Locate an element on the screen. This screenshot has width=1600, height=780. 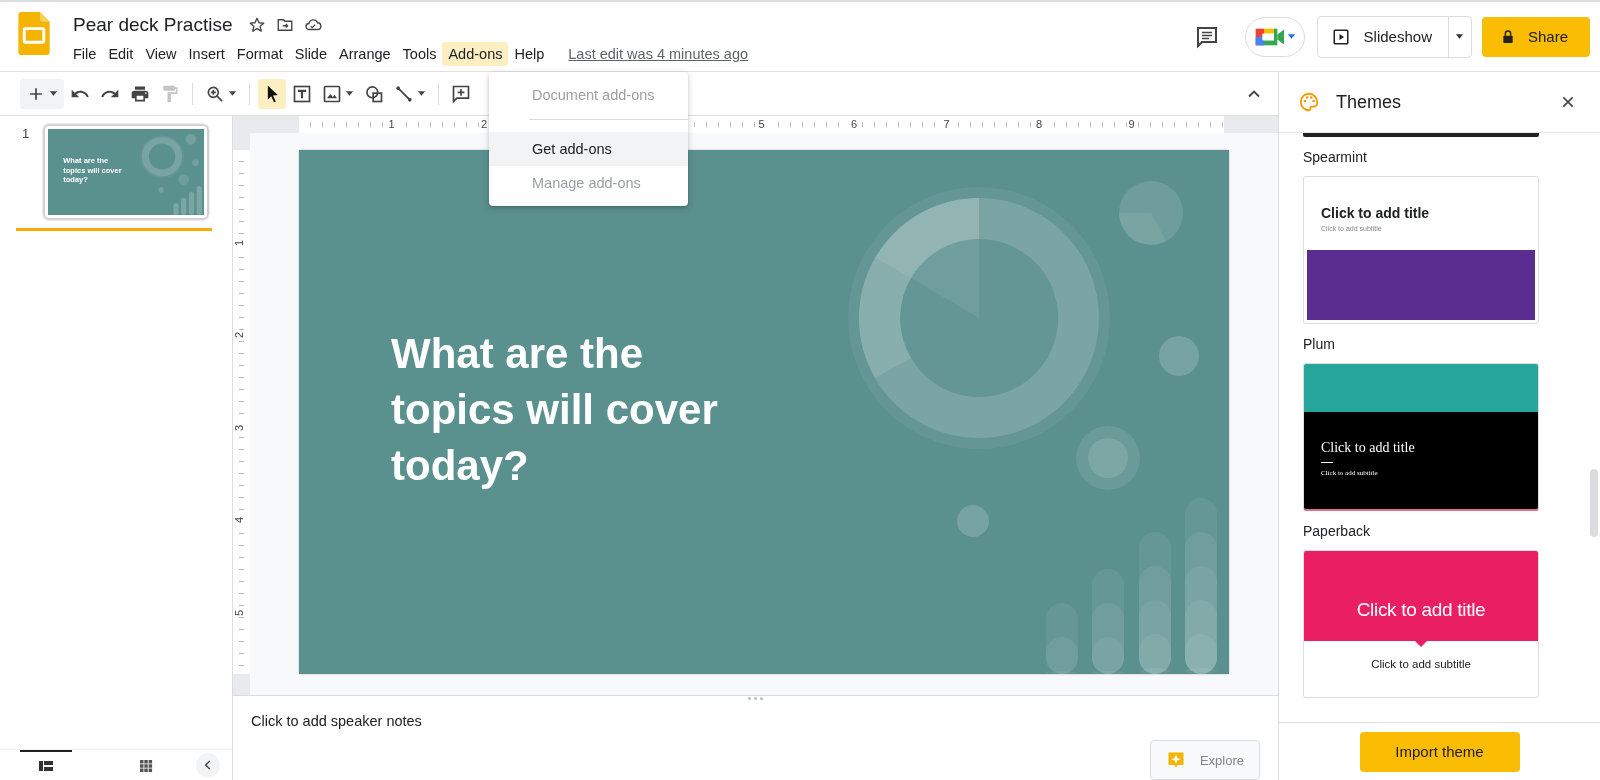
theme-name: Spearmint is located at coordinates (1335, 157).